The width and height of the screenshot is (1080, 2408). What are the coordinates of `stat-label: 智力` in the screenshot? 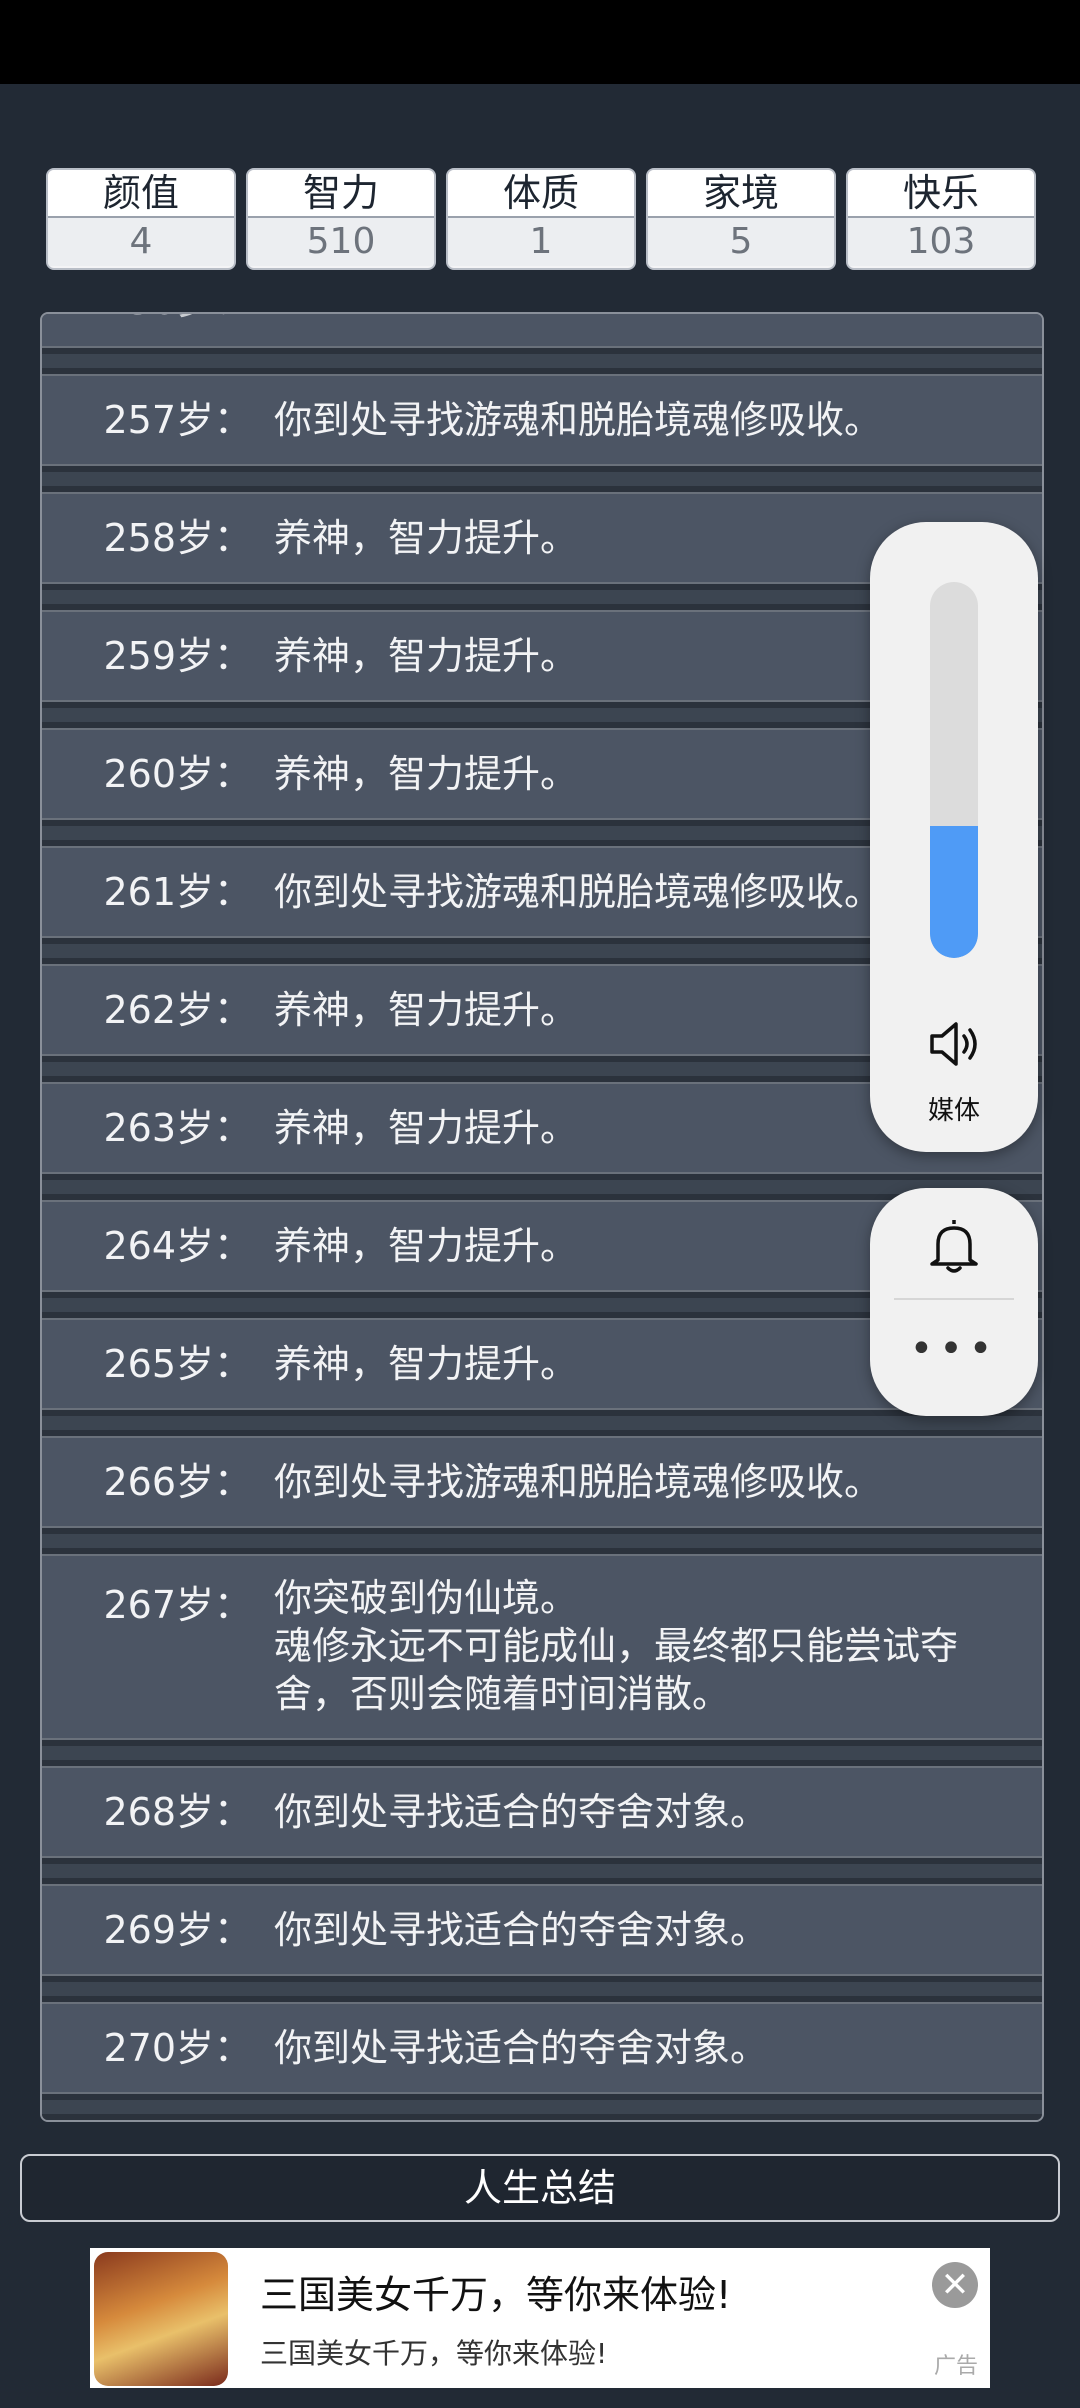 It's located at (341, 194).